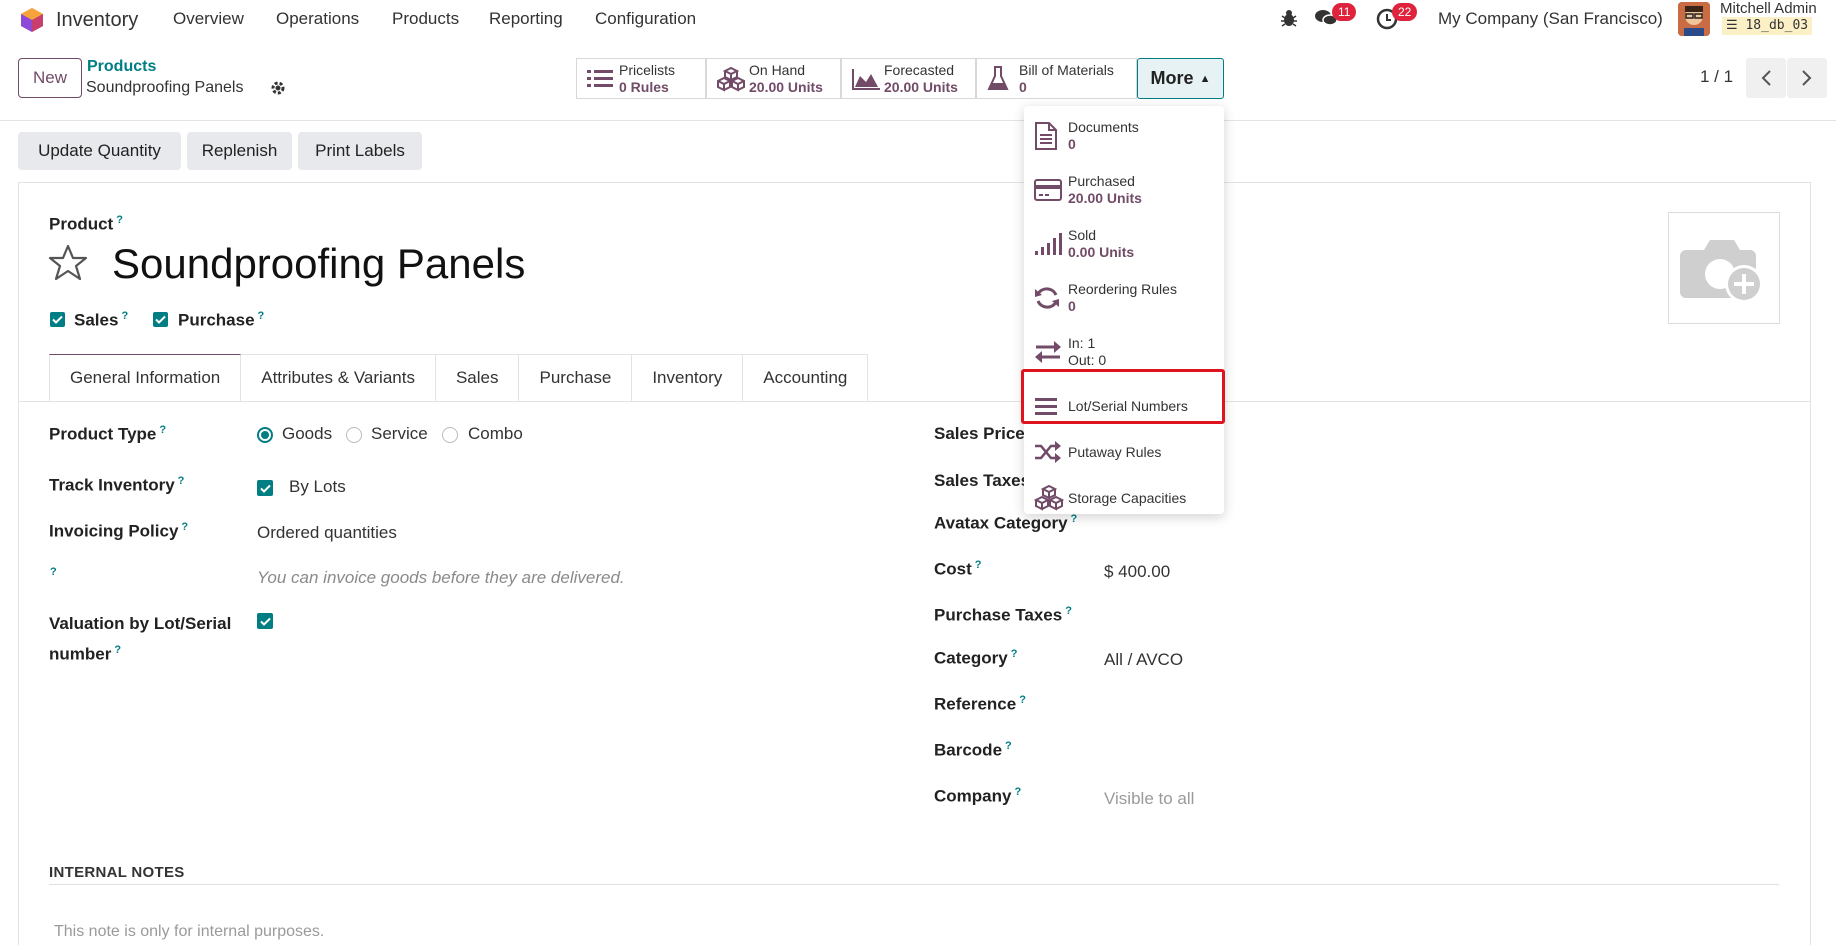 The height and width of the screenshot is (945, 1836). Describe the element at coordinates (399, 433) in the screenshot. I see `product-type-service-label: Service` at that location.